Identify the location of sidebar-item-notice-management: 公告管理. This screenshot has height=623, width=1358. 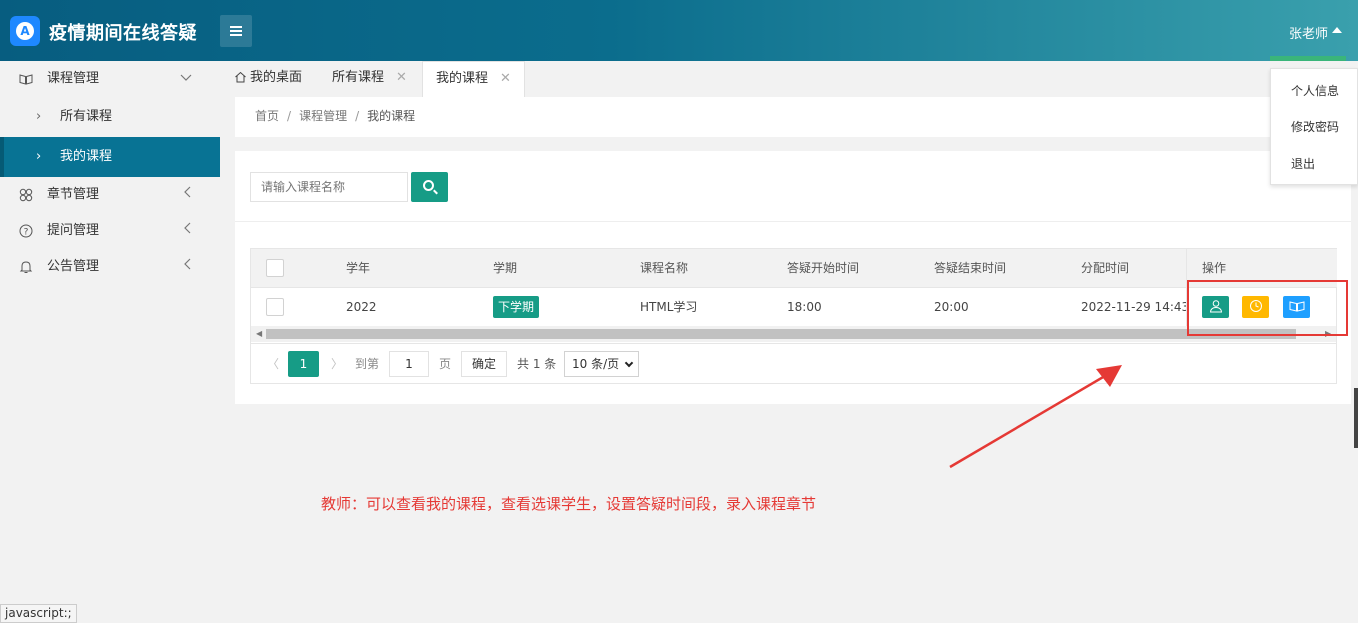
(110, 267).